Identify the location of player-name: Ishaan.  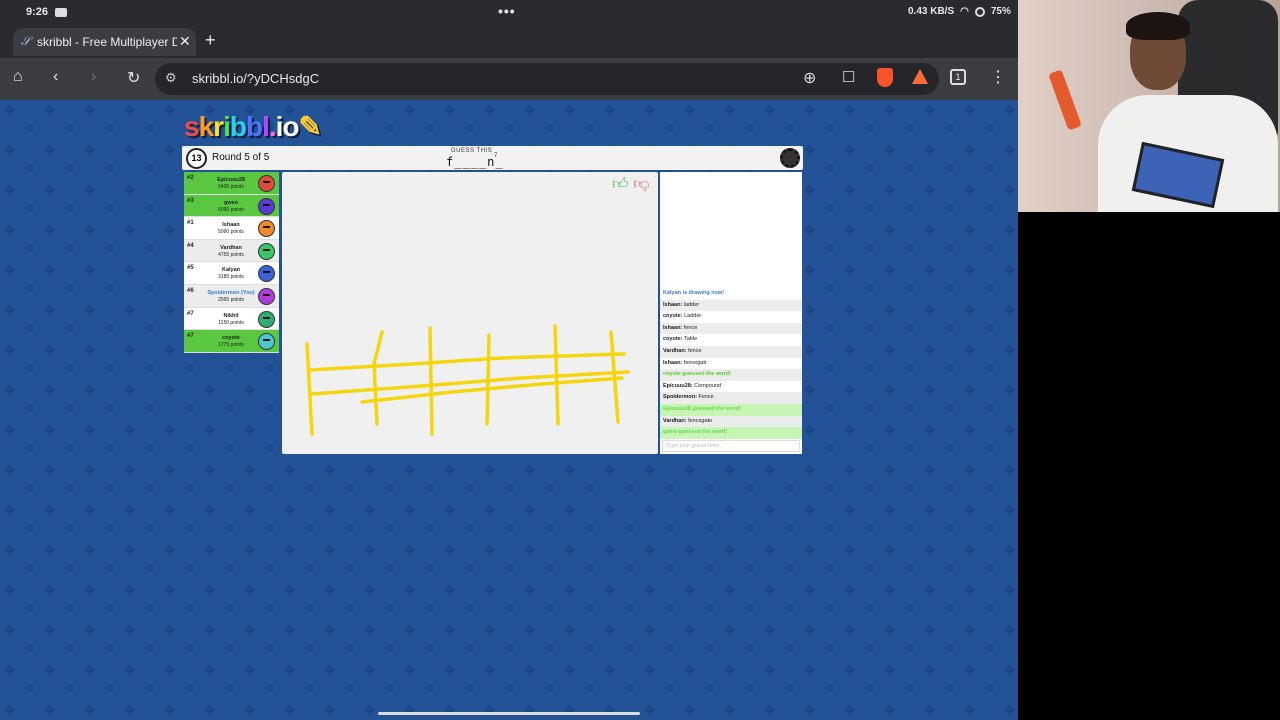
(231, 225).